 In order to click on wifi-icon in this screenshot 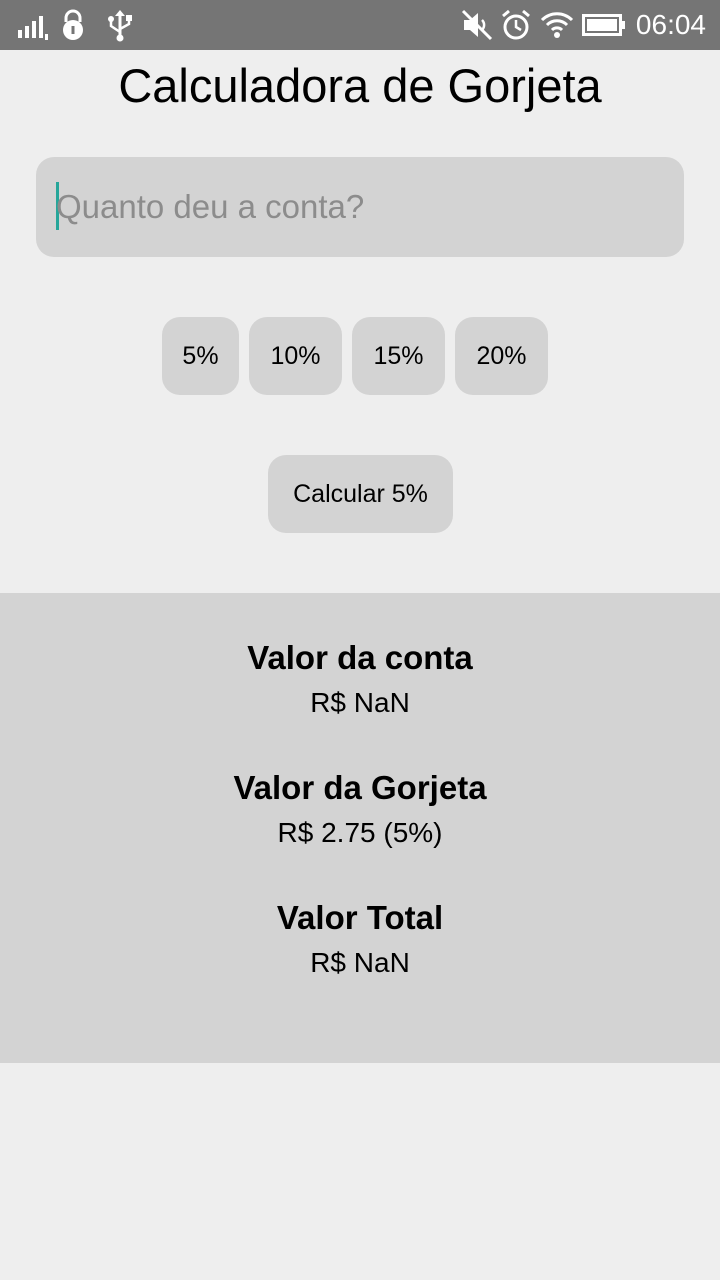, I will do `click(557, 25)`.